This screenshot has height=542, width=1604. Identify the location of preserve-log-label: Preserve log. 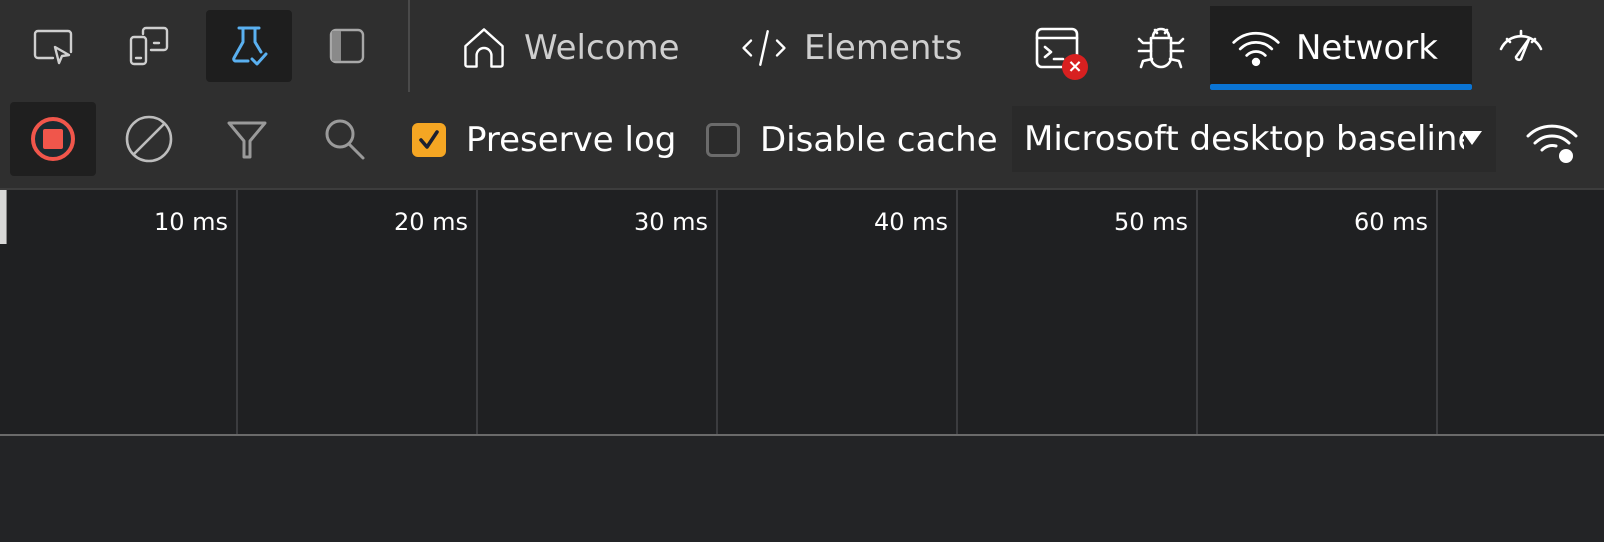
(571, 140).